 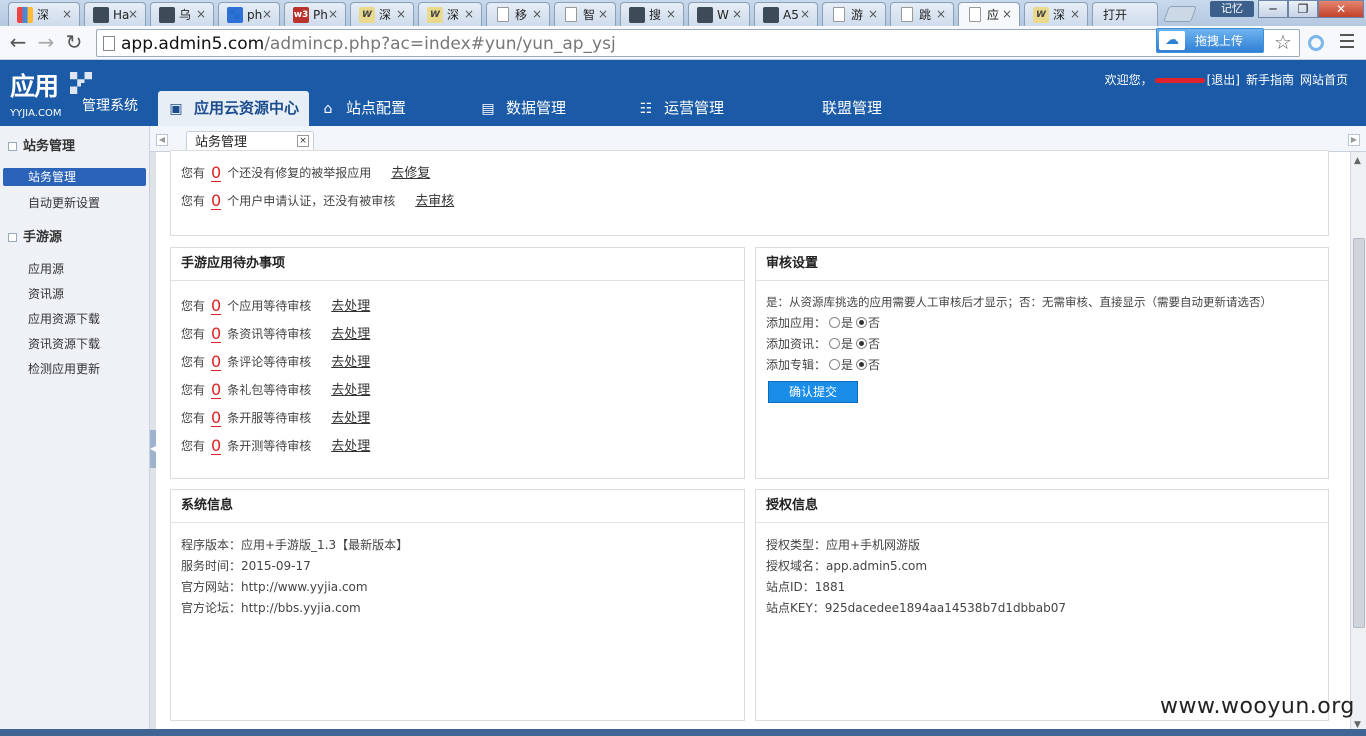 What do you see at coordinates (719, 14) in the screenshot?
I see `browser-tab: W ×` at bounding box center [719, 14].